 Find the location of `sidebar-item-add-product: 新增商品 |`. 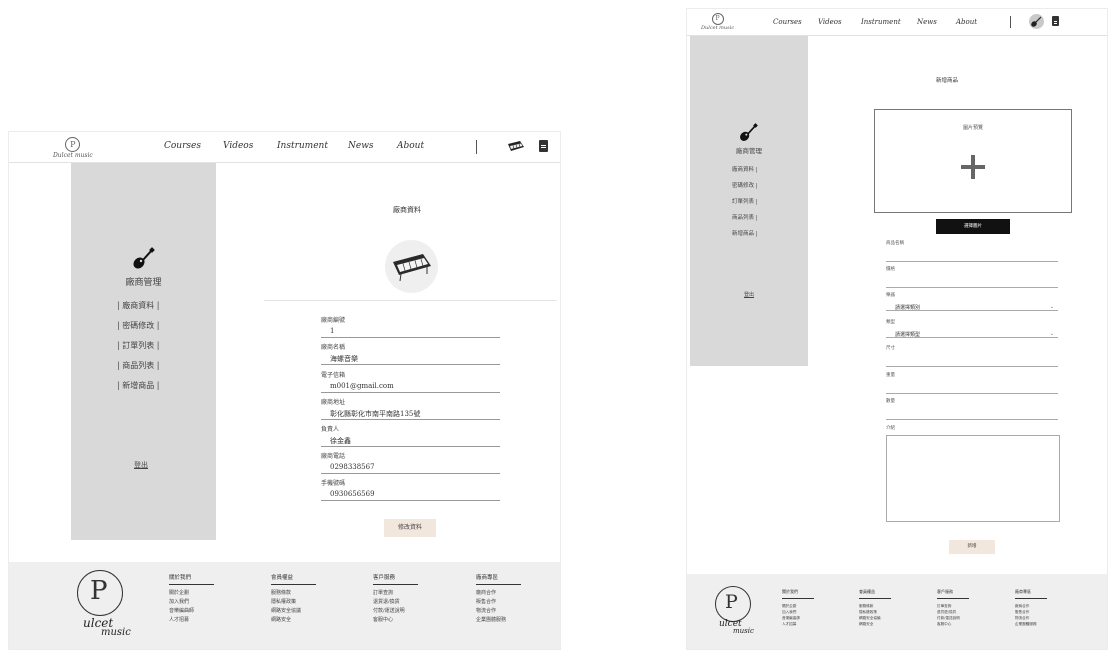

sidebar-item-add-product: 新增商品 | is located at coordinates (745, 233).